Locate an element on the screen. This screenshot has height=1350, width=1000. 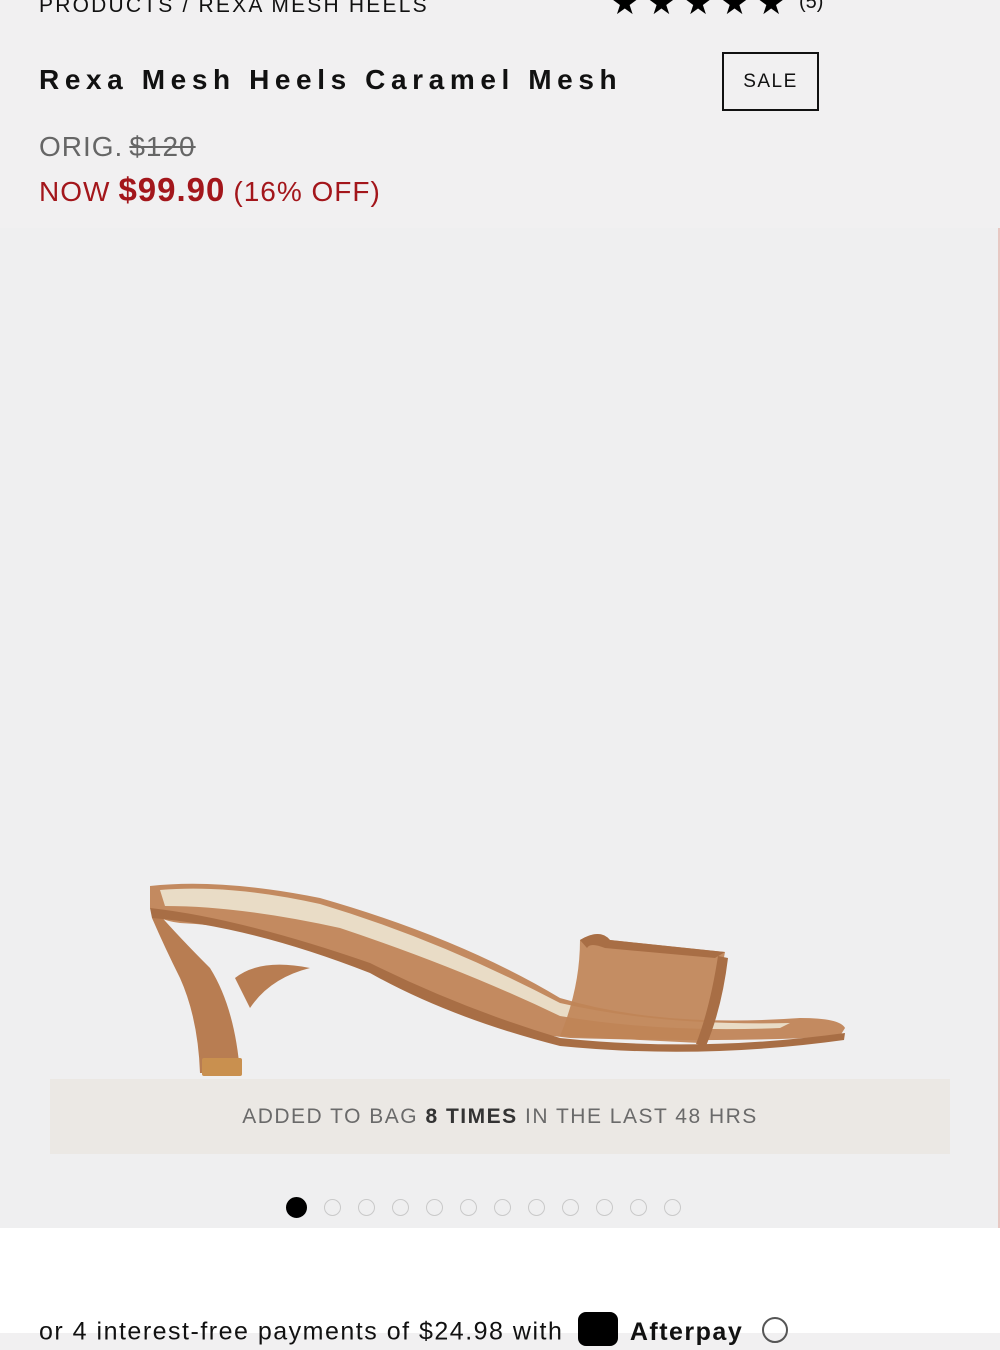
sale-badge: SALE is located at coordinates (770, 81).